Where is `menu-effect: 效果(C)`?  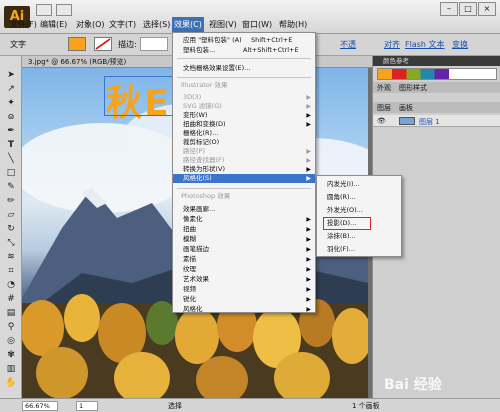
menu-effect: 效果(C) is located at coordinates (188, 24).